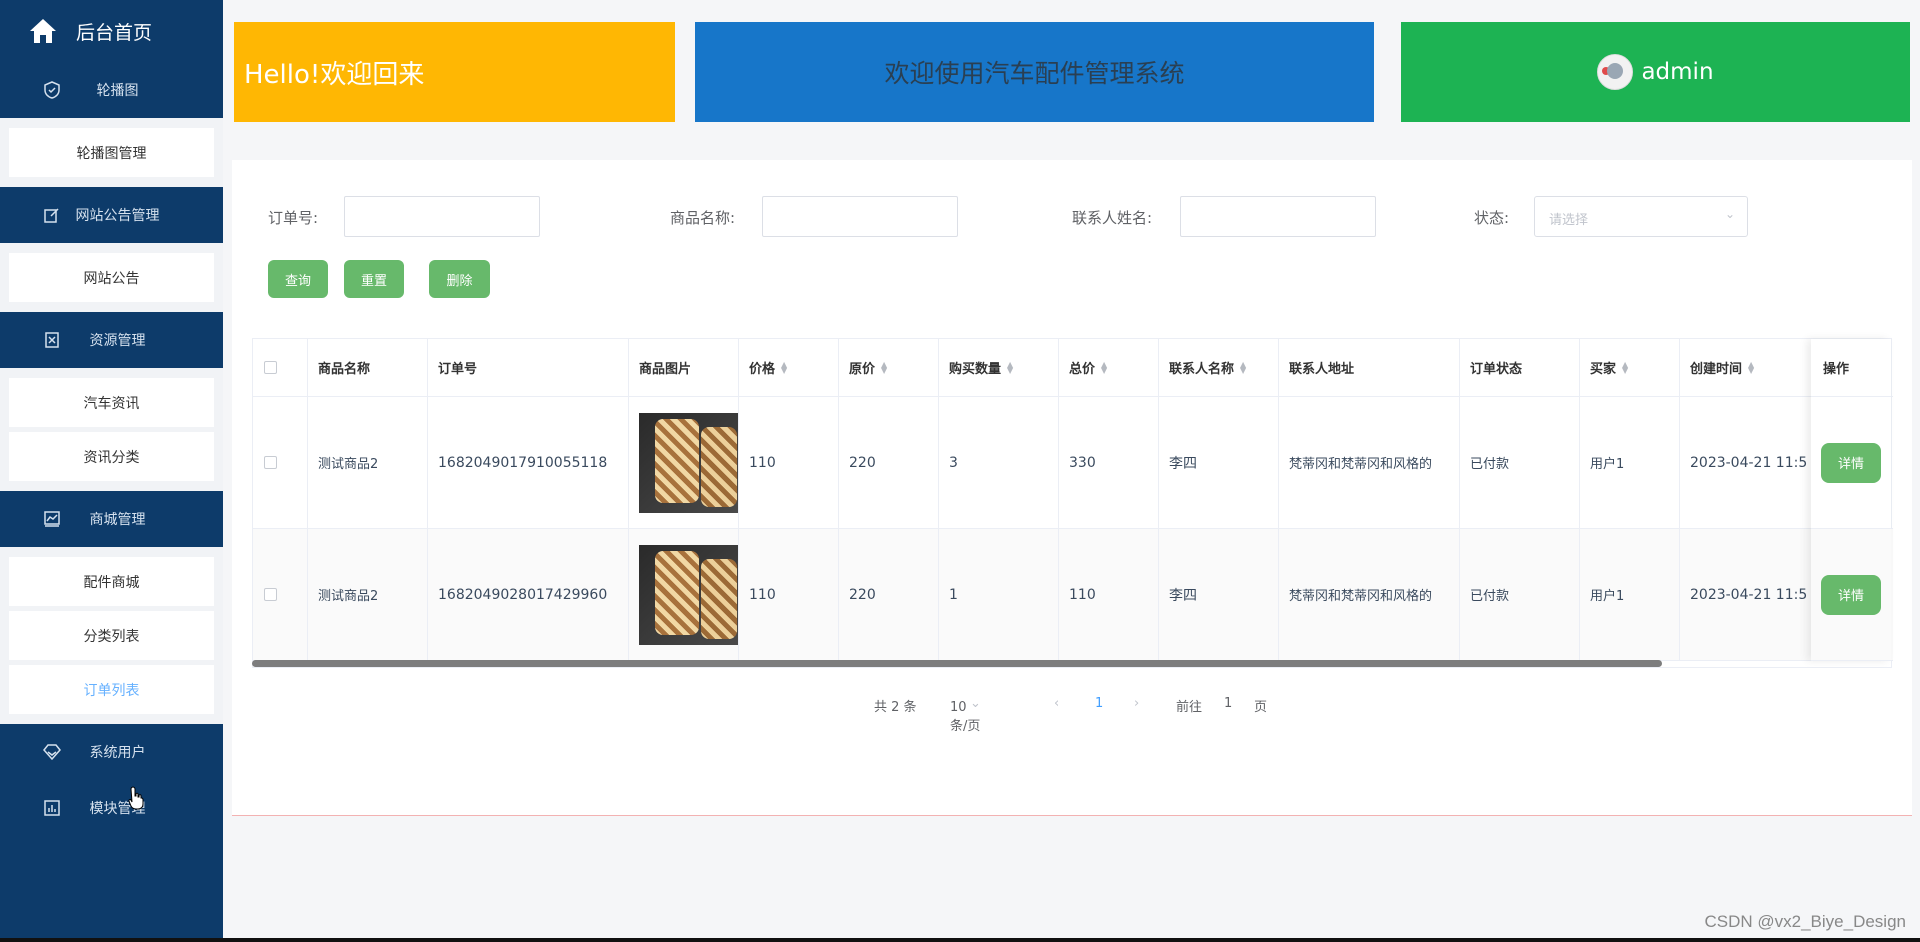 Image resolution: width=1920 pixels, height=942 pixels. I want to click on page-number-1: 1, so click(1099, 703).